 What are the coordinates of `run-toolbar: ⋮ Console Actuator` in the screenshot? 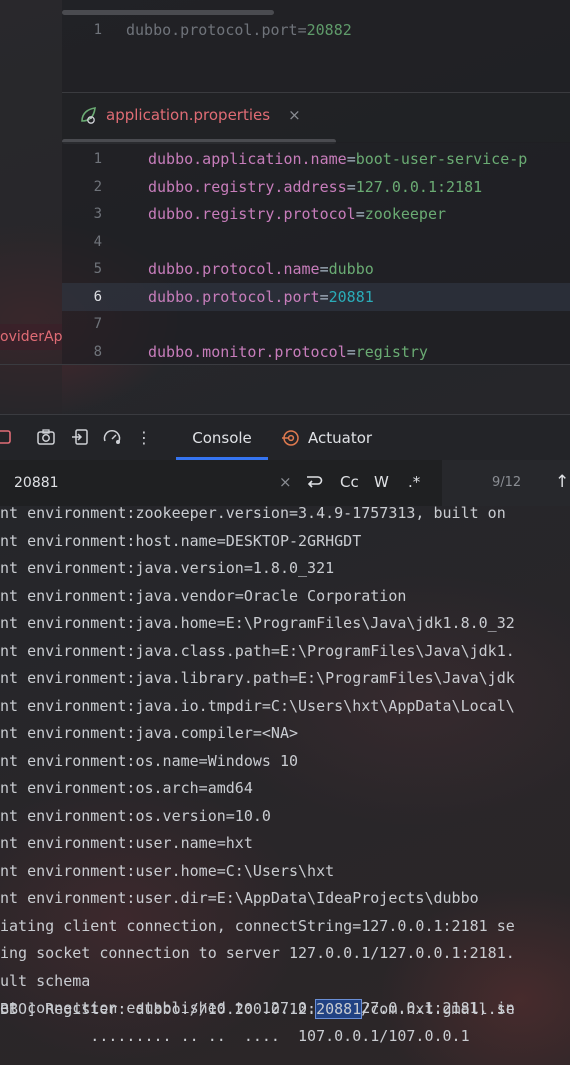 It's located at (285, 437).